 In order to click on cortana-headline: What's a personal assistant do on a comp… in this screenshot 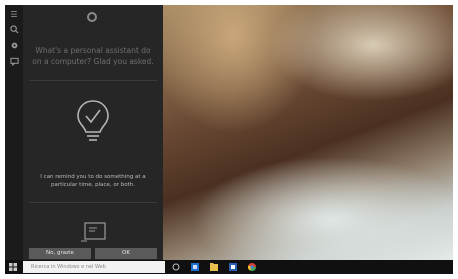, I will do `click(93, 56)`.